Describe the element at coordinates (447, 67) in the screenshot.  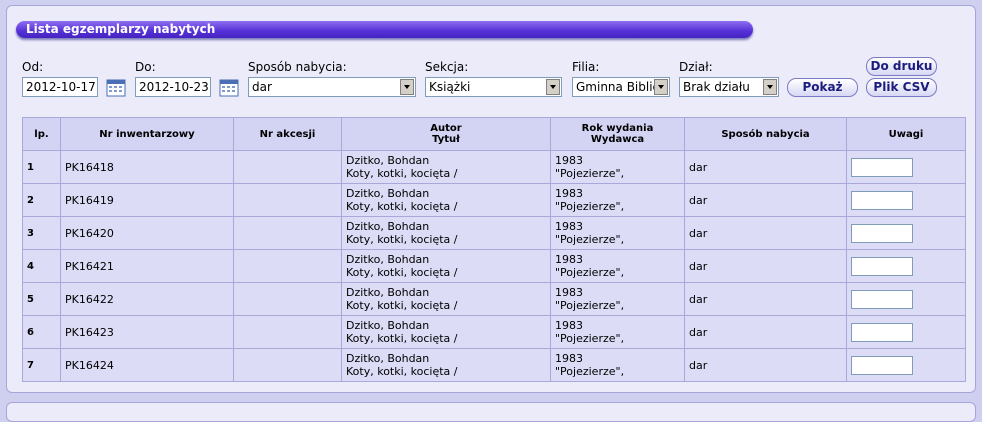
I see `section-label: Sekcja:` at that location.